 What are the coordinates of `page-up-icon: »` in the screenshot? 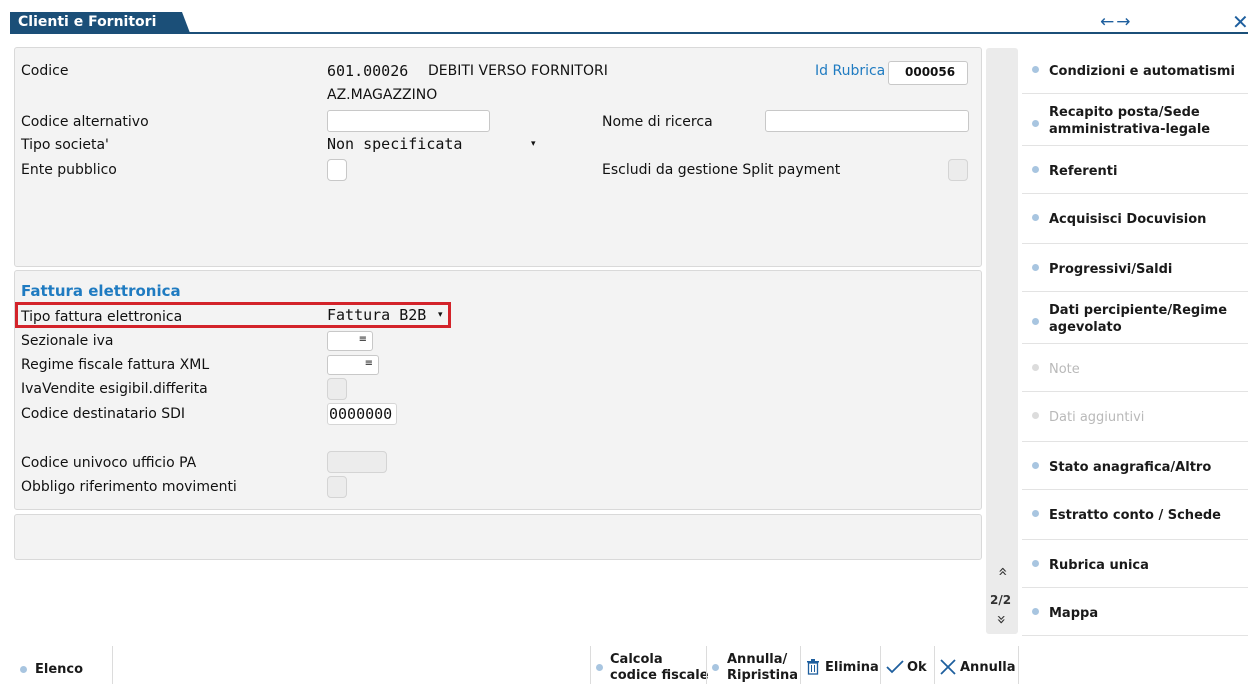 It's located at (1001, 572).